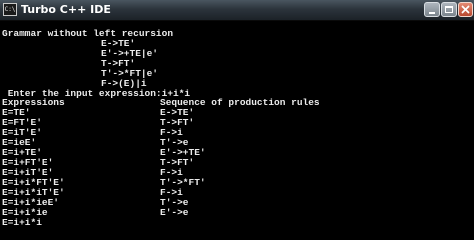  I want to click on expression-line: E=i+i*i, so click(22, 222).